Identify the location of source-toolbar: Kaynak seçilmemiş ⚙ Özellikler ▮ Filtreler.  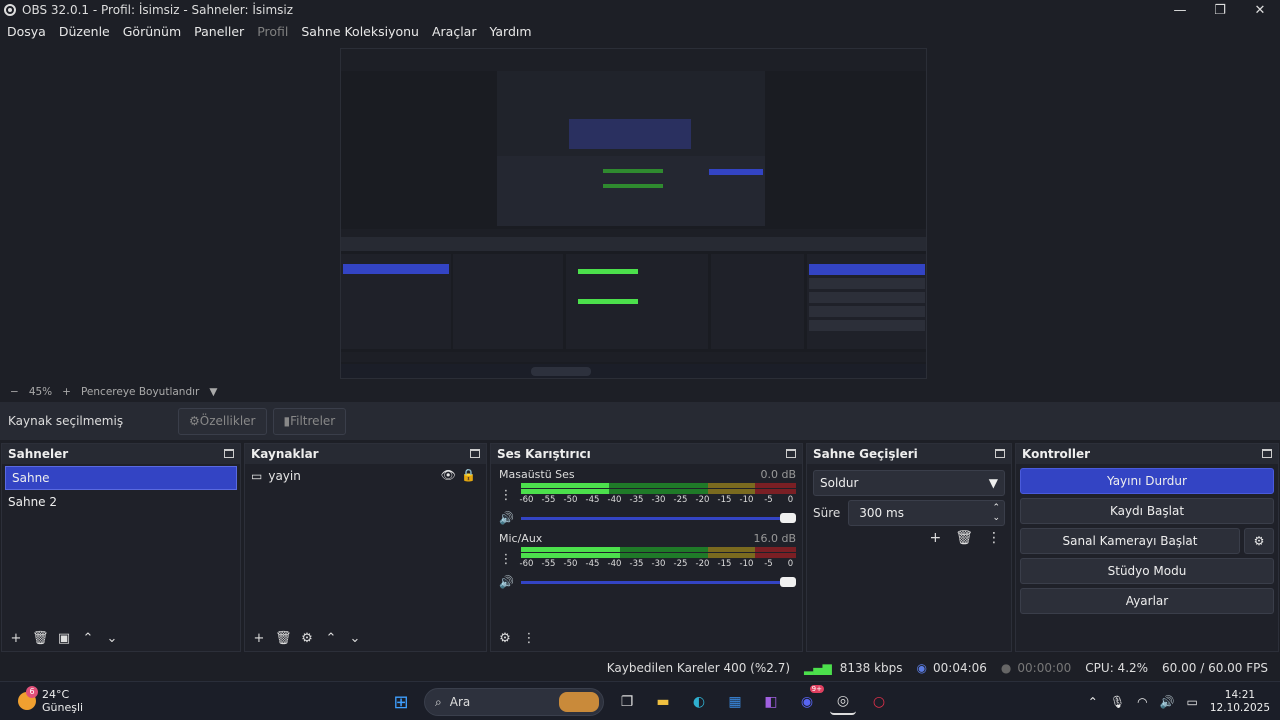
(640, 421).